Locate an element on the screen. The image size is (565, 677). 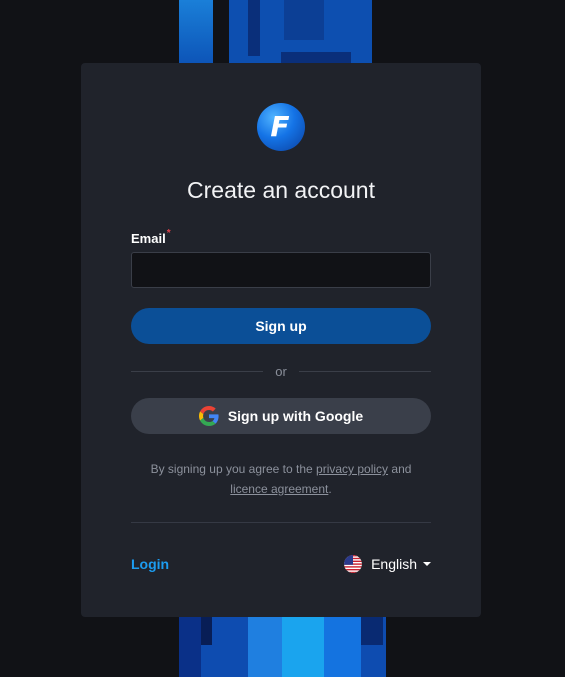
app-logo: F is located at coordinates (281, 127).